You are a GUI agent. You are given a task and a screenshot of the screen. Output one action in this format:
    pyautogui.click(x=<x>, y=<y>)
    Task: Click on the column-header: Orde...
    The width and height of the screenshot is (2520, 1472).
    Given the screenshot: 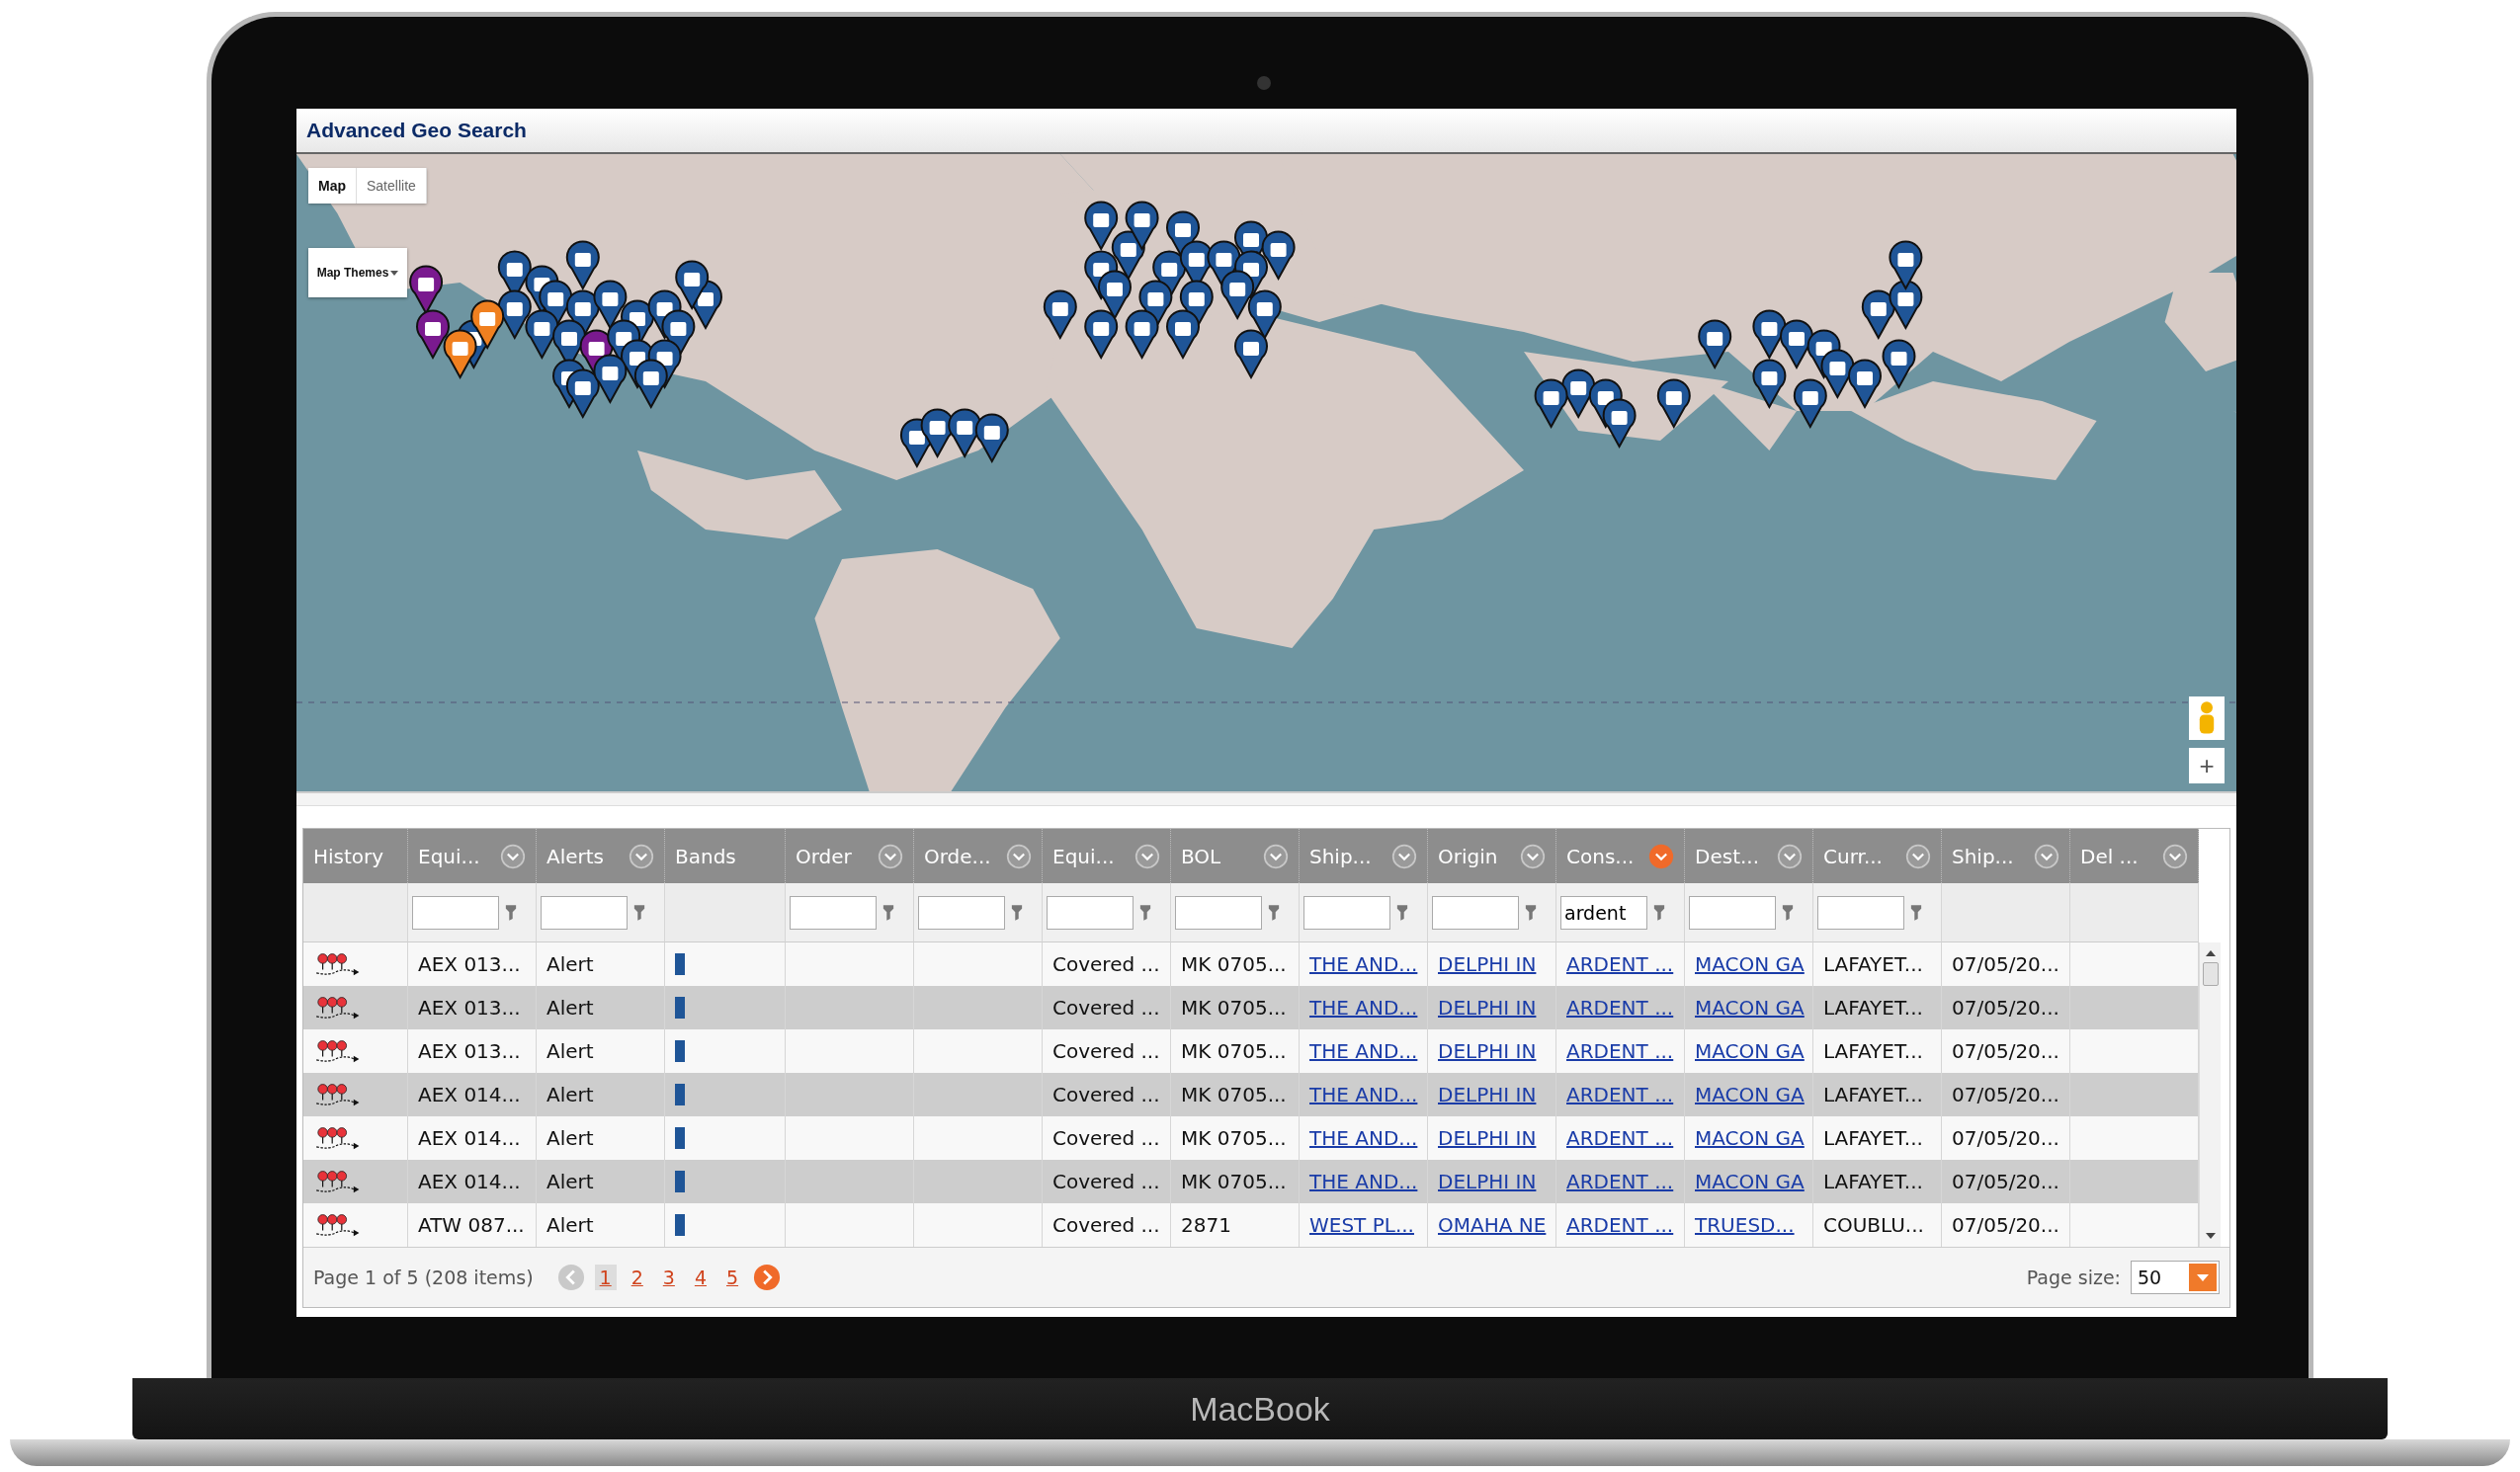 What is the action you would take?
    pyautogui.click(x=978, y=856)
    